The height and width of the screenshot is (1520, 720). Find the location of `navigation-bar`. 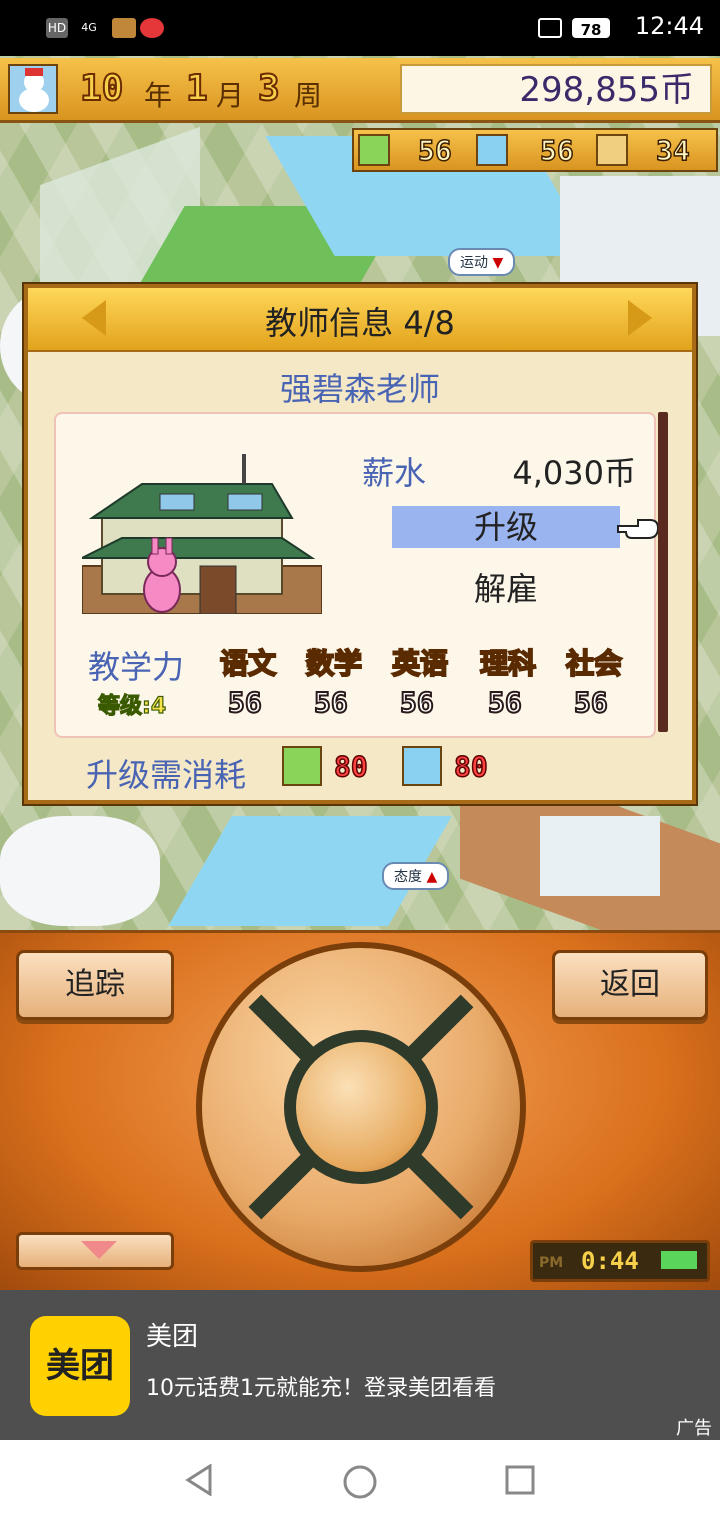

navigation-bar is located at coordinates (360, 1480).